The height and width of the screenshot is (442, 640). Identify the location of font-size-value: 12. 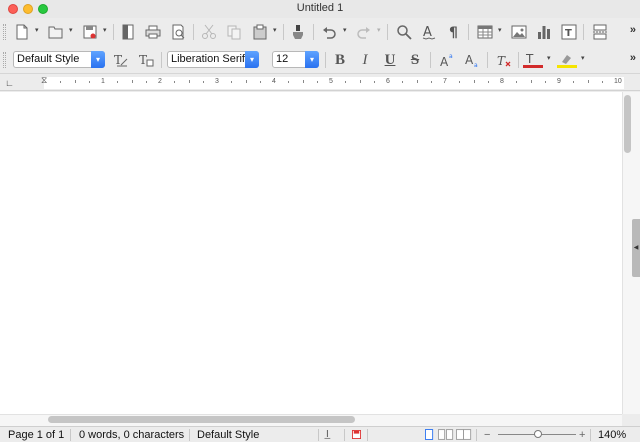
(282, 59).